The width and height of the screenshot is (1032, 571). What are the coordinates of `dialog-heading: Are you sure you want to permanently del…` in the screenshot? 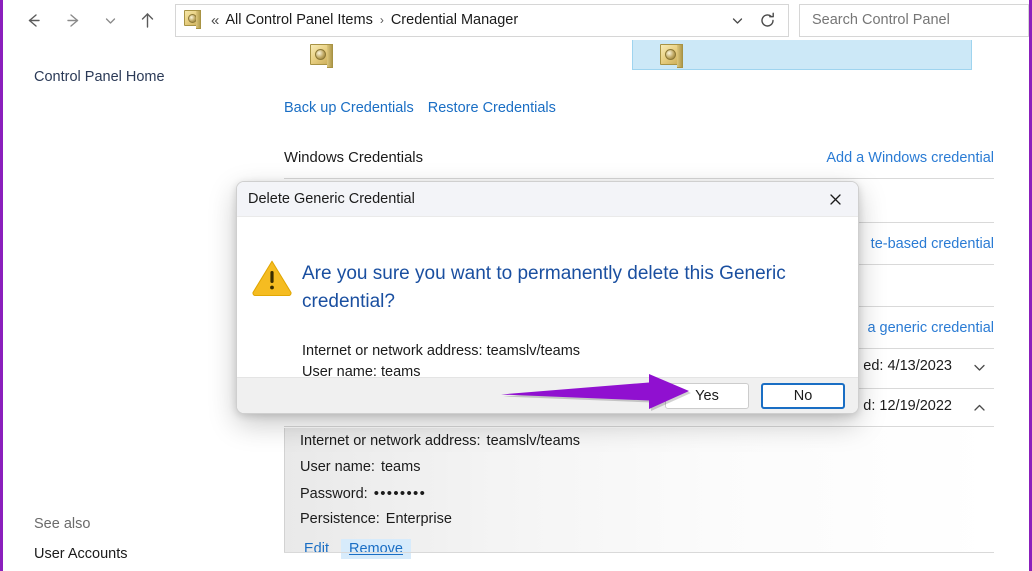 It's located at (544, 287).